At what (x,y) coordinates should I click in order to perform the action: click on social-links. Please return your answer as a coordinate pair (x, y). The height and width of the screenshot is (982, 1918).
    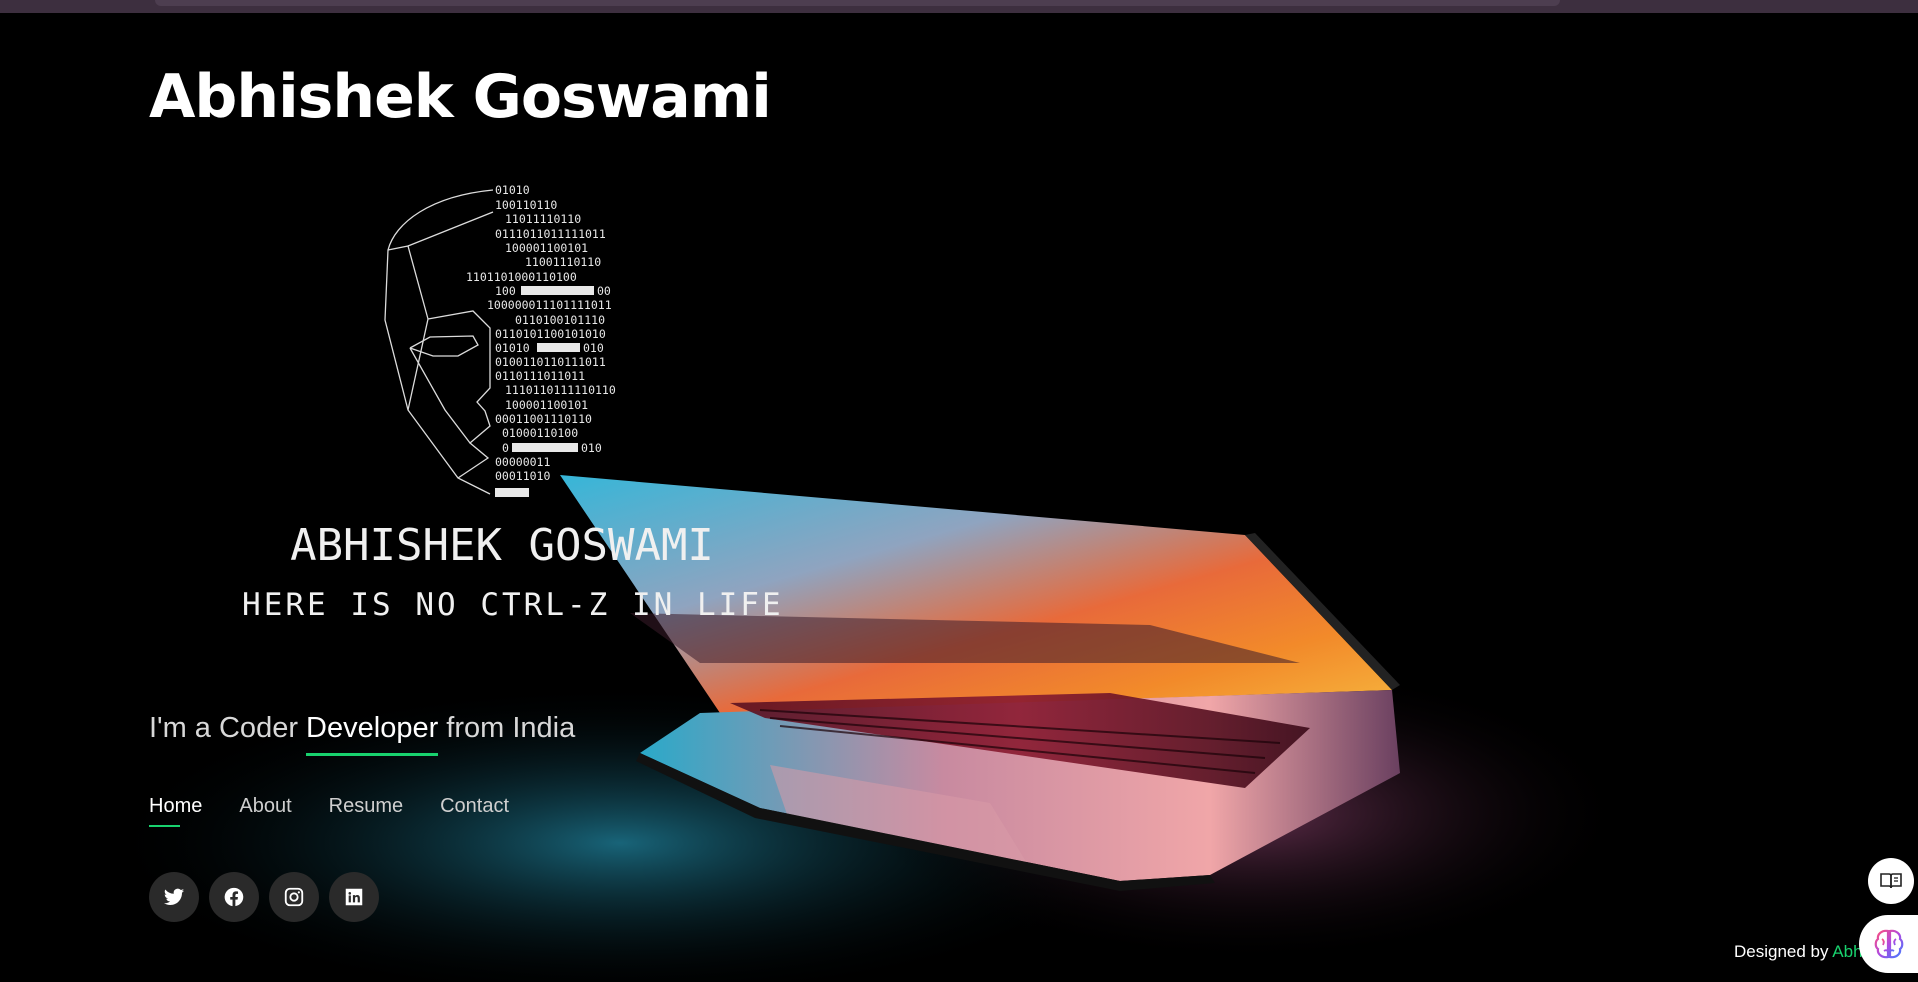
    Looking at the image, I should click on (264, 897).